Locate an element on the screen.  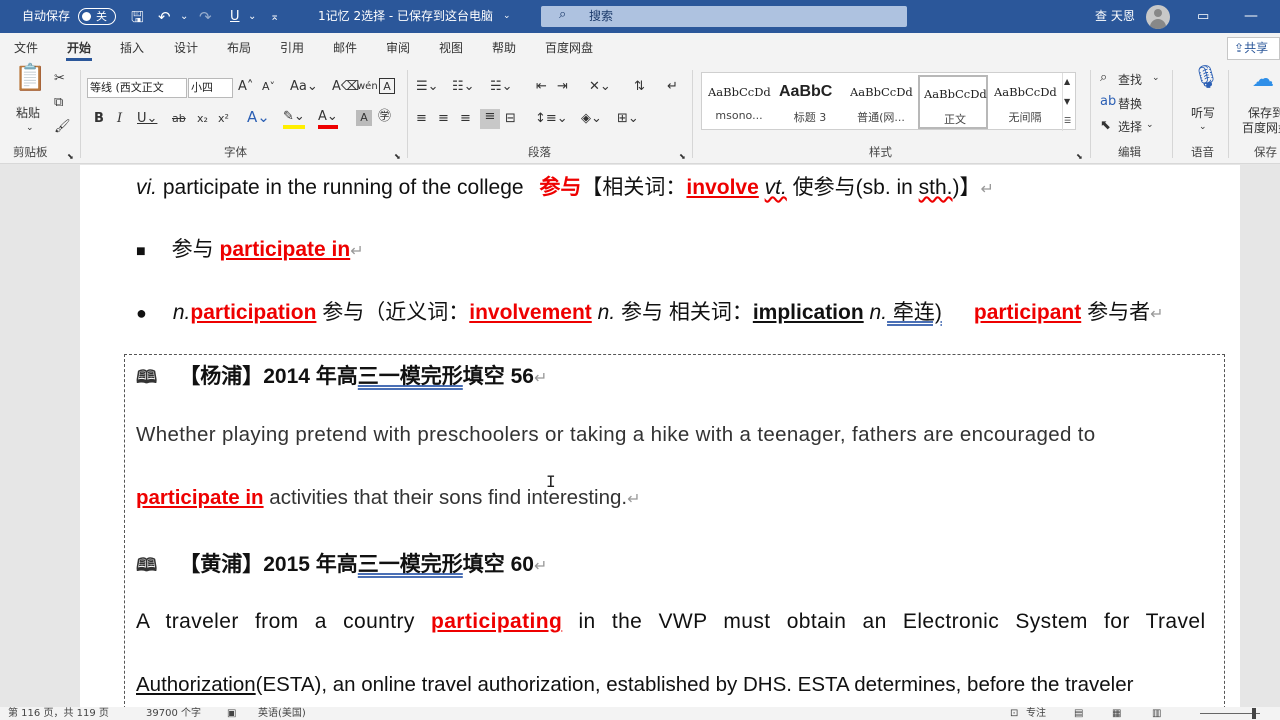
chinese-layout-icon: ✕⌄ is located at coordinates (600, 87).